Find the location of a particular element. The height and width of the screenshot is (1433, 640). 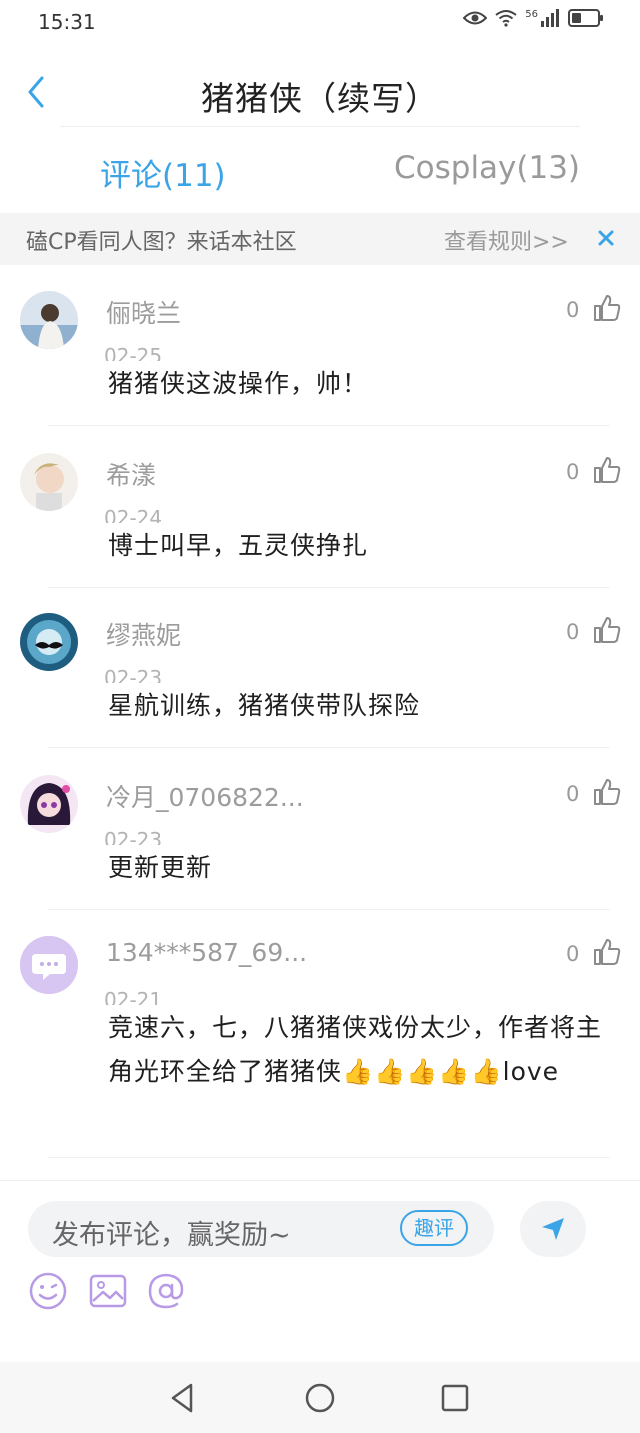

view-rules-link: 查看规则>> is located at coordinates (506, 240).